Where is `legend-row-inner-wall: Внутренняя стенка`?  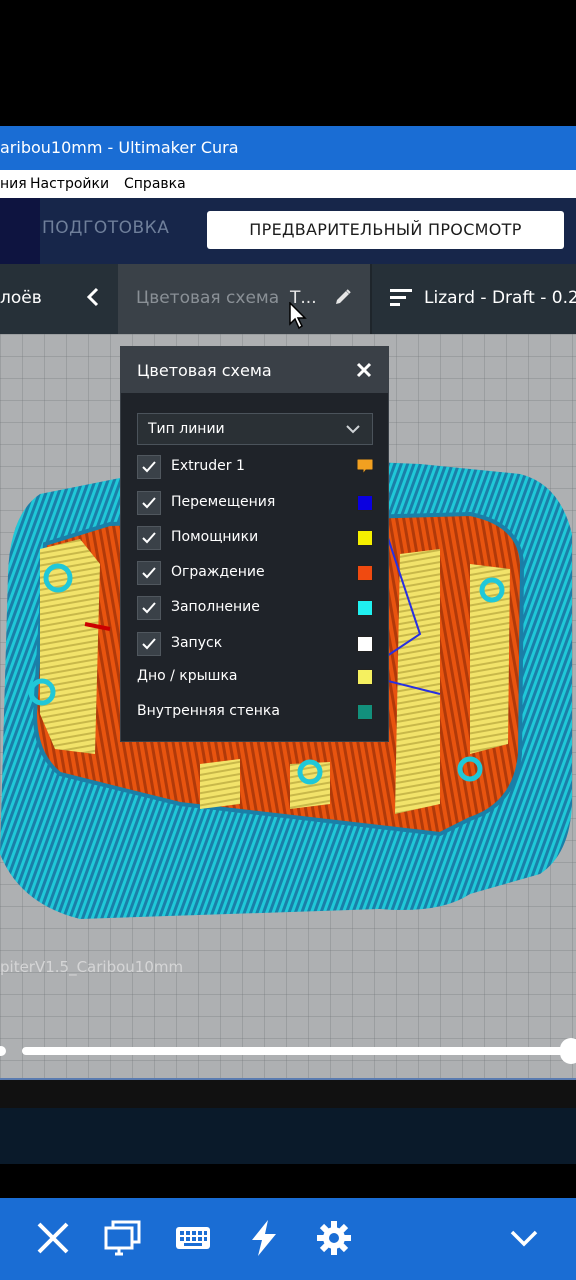 legend-row-inner-wall: Внутренняя стенка is located at coordinates (255, 712).